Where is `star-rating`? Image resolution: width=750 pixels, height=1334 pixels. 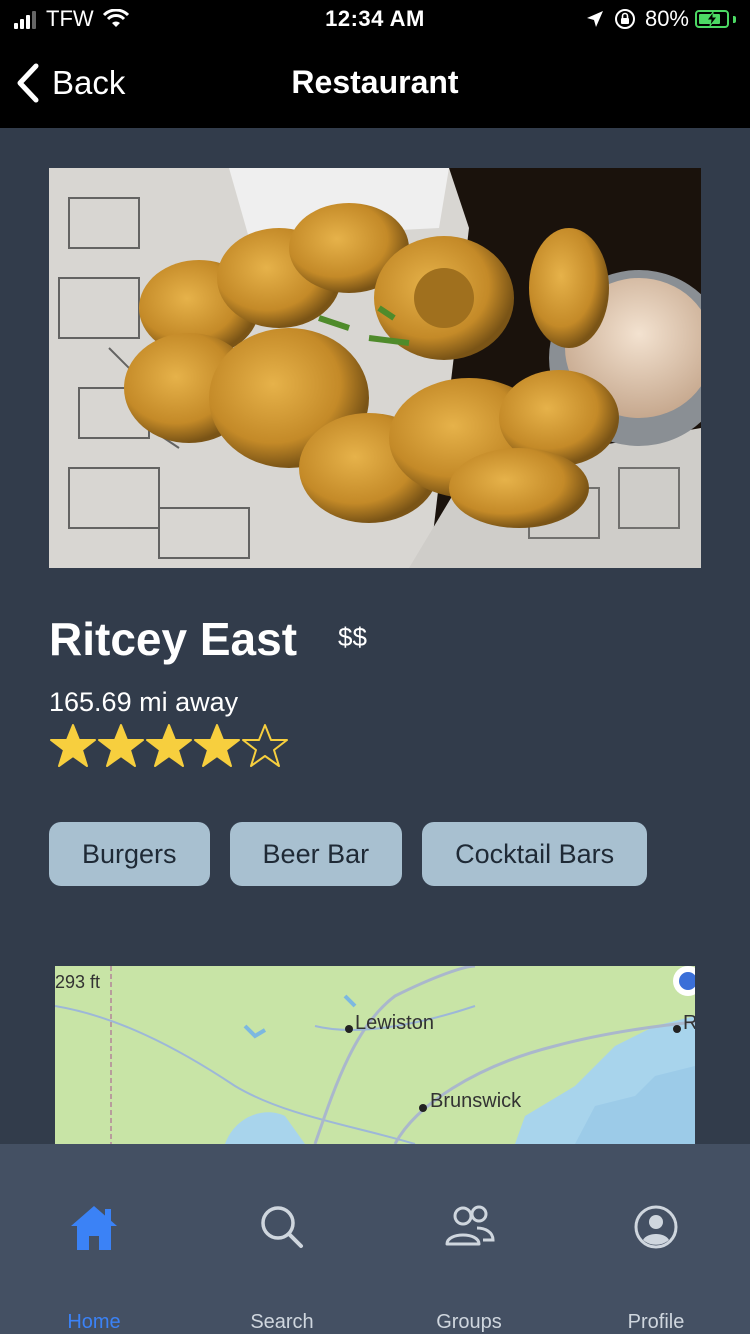 star-rating is located at coordinates (169, 746).